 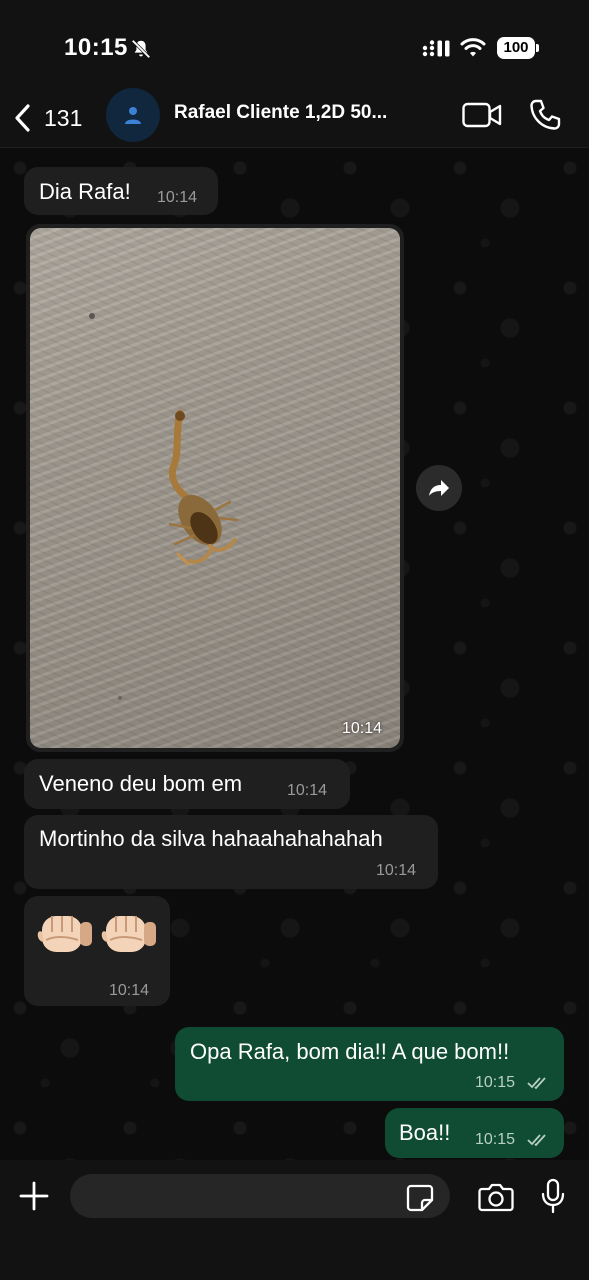 What do you see at coordinates (34, 1196) in the screenshot?
I see `plus-icon` at bounding box center [34, 1196].